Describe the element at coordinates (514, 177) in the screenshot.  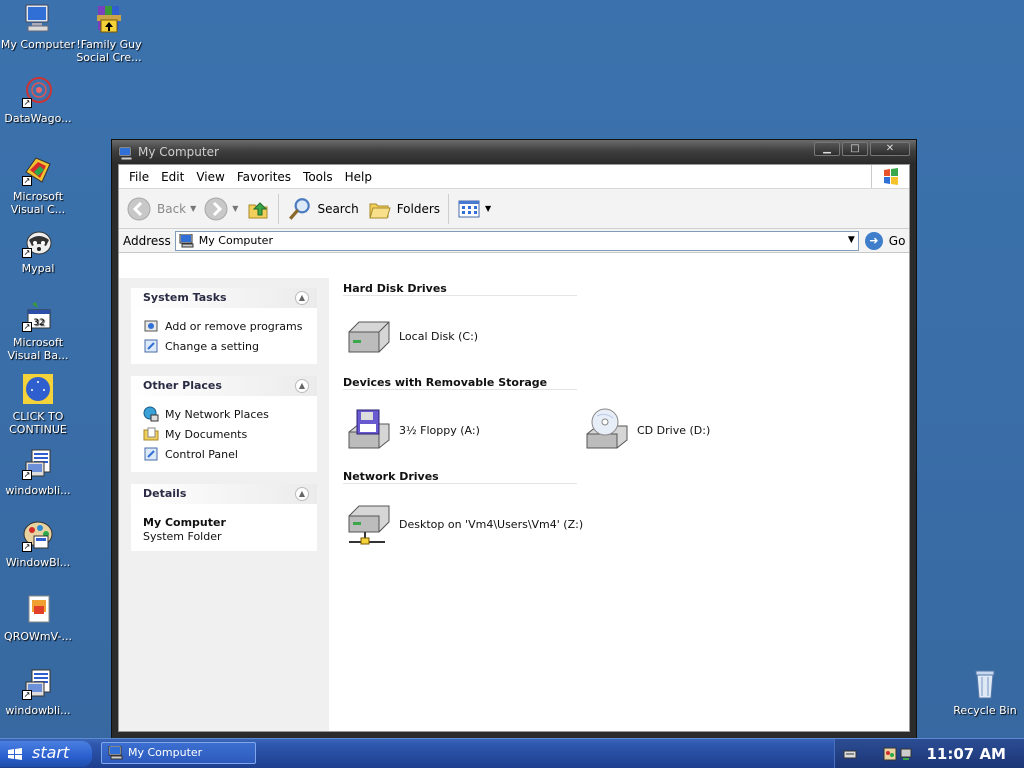
I see `menu-bar: File Edit View Favorites Tools Help` at that location.